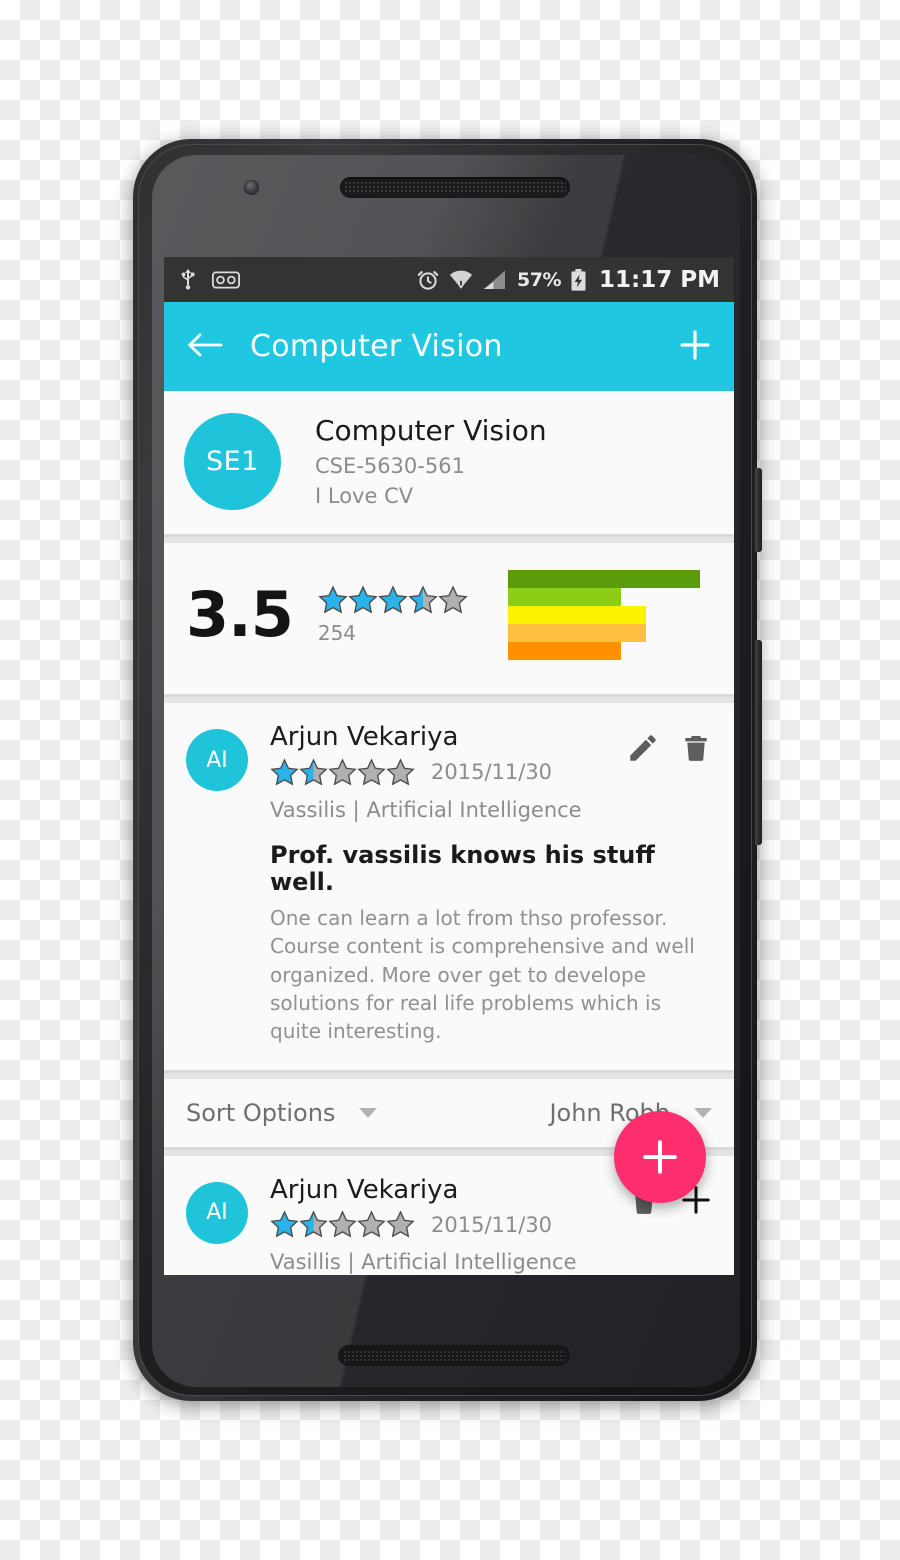  Describe the element at coordinates (669, 750) in the screenshot. I see `review-actions` at that location.